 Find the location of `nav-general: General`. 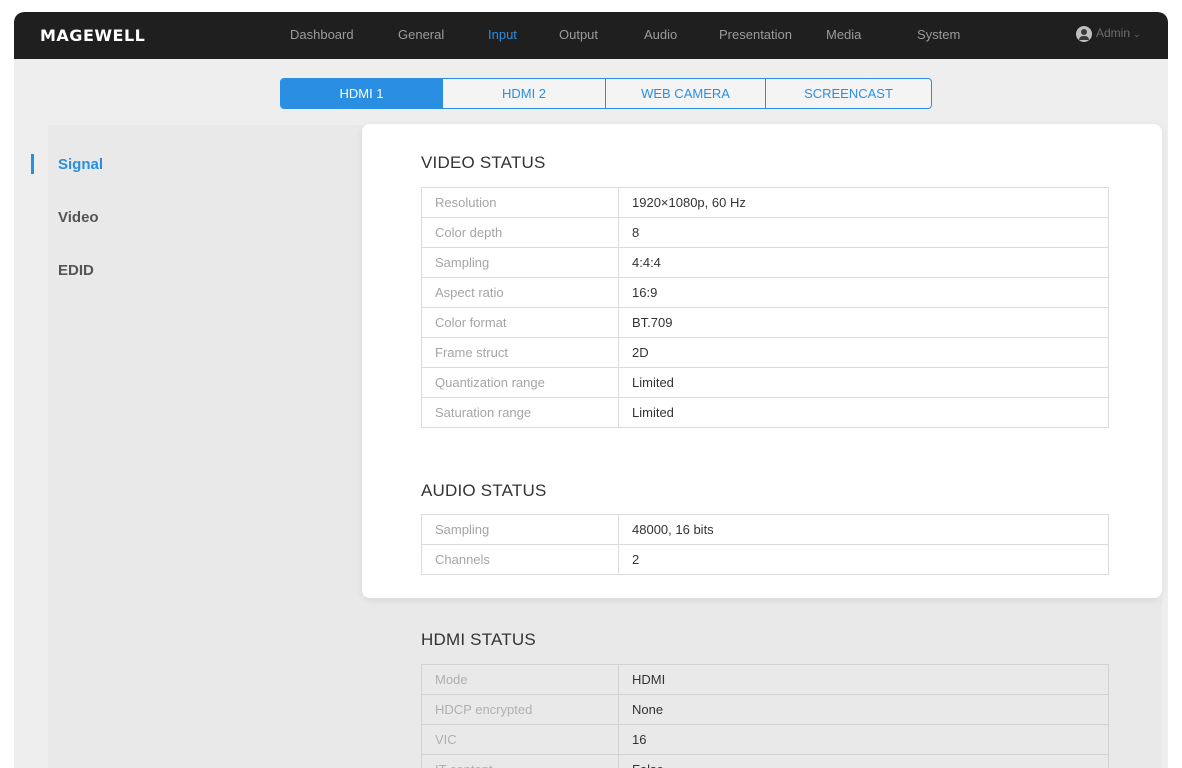

nav-general: General is located at coordinates (421, 34).